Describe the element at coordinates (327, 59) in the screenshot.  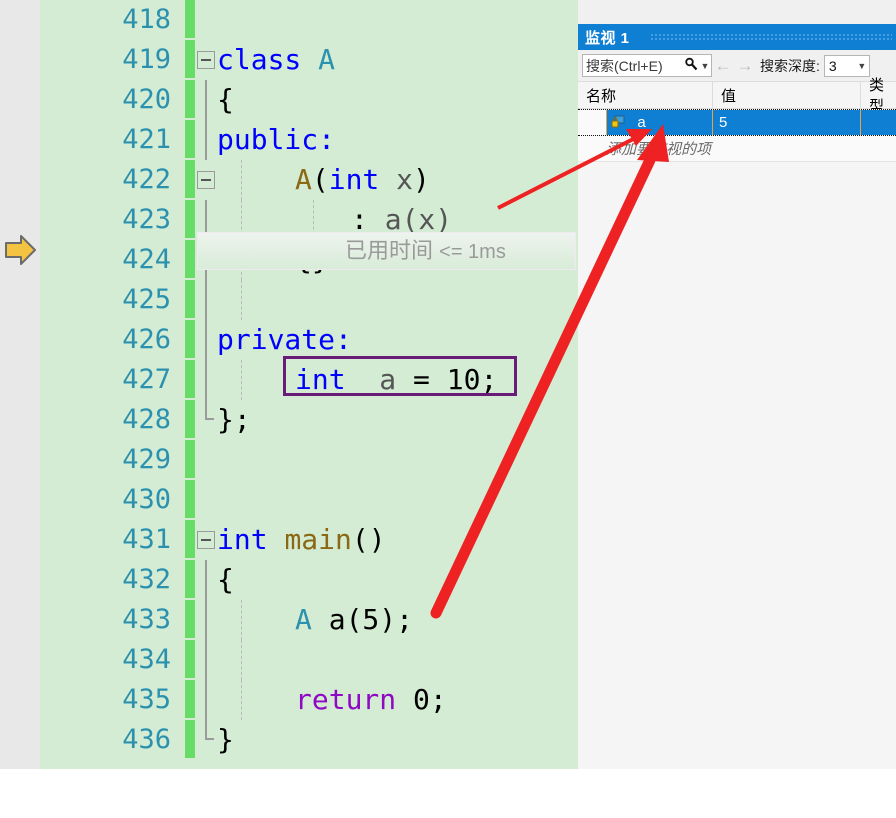
I see `token-type: A` at that location.